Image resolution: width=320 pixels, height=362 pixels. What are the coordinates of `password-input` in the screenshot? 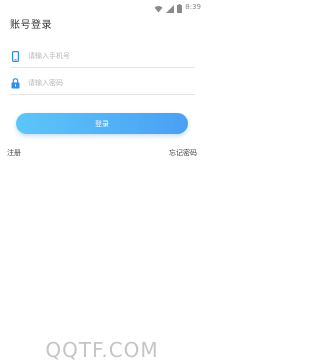 It's located at (108, 83).